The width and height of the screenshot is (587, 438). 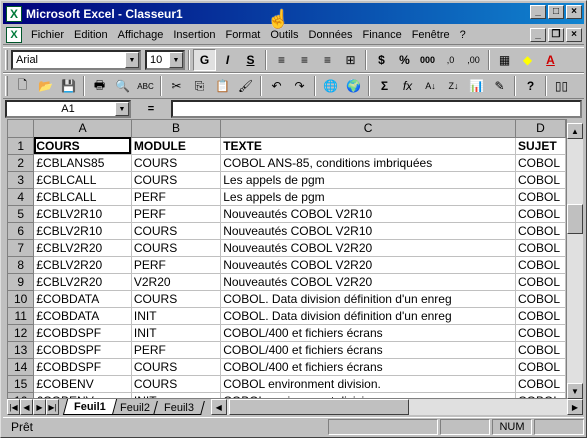 What do you see at coordinates (376, 109) in the screenshot?
I see `formula-input` at bounding box center [376, 109].